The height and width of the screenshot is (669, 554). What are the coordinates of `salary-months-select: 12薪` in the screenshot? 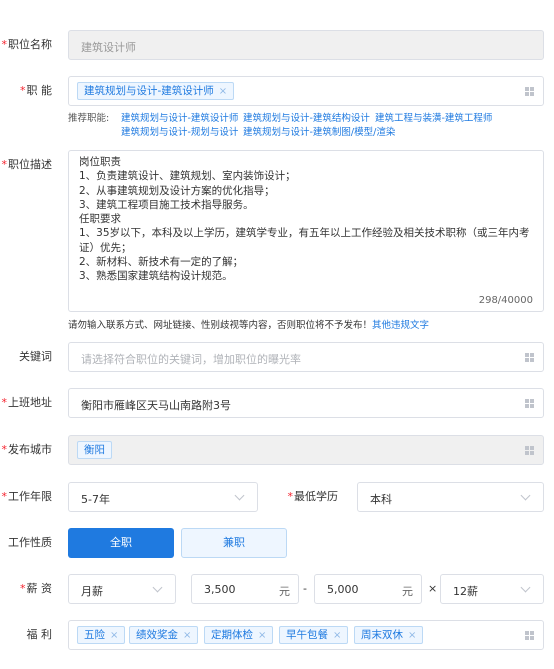 It's located at (492, 589).